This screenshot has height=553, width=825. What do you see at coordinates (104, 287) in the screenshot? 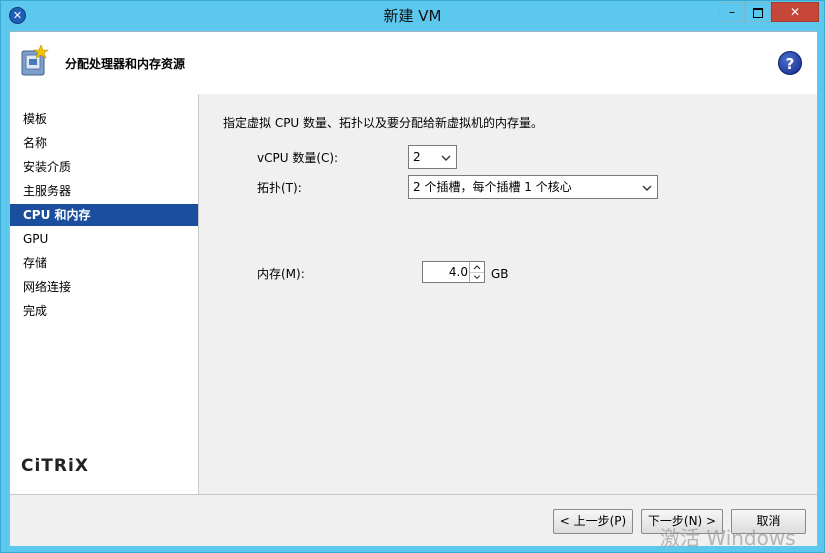
I see `sidebar-item-networking: 网络连接` at bounding box center [104, 287].